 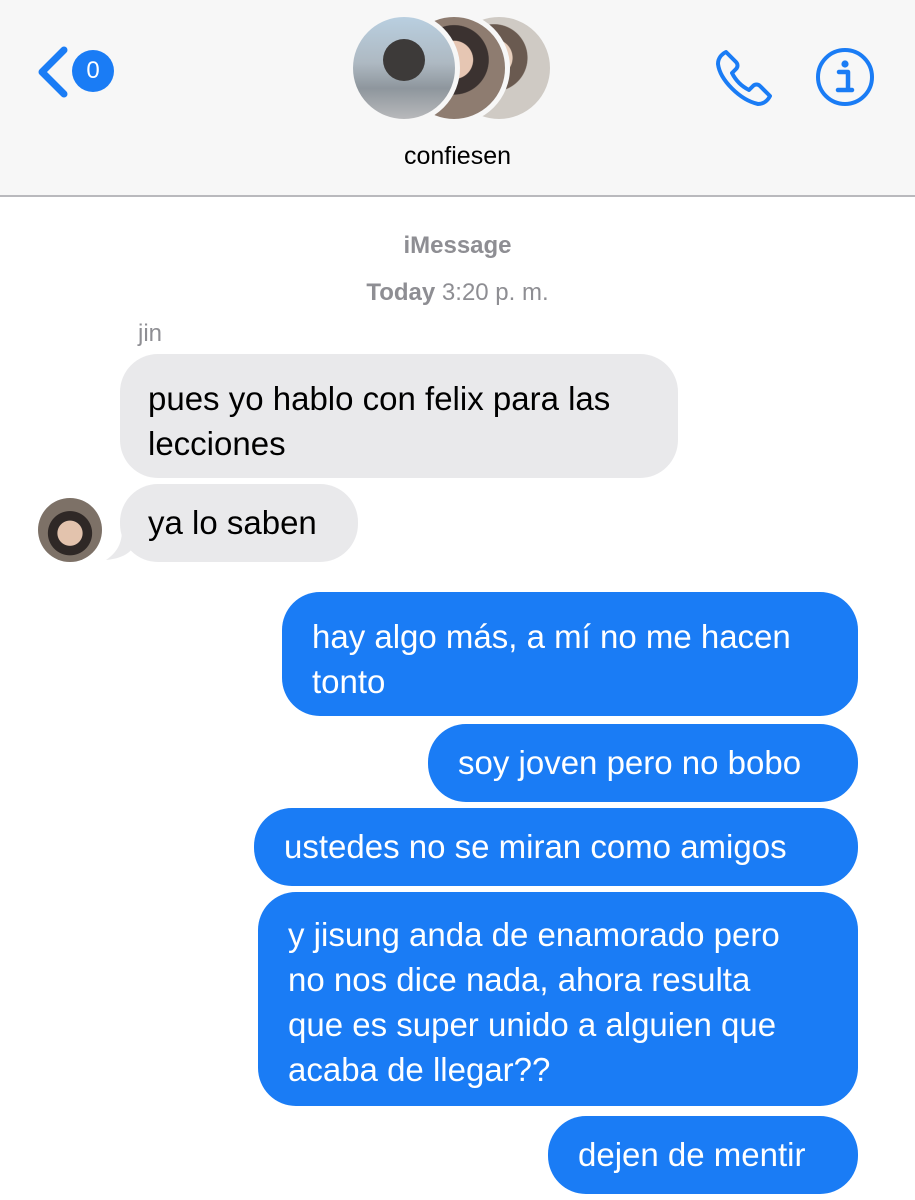 I want to click on outgoing-message: hay algo más, a mí no me hacen tonto, so click(x=570, y=654).